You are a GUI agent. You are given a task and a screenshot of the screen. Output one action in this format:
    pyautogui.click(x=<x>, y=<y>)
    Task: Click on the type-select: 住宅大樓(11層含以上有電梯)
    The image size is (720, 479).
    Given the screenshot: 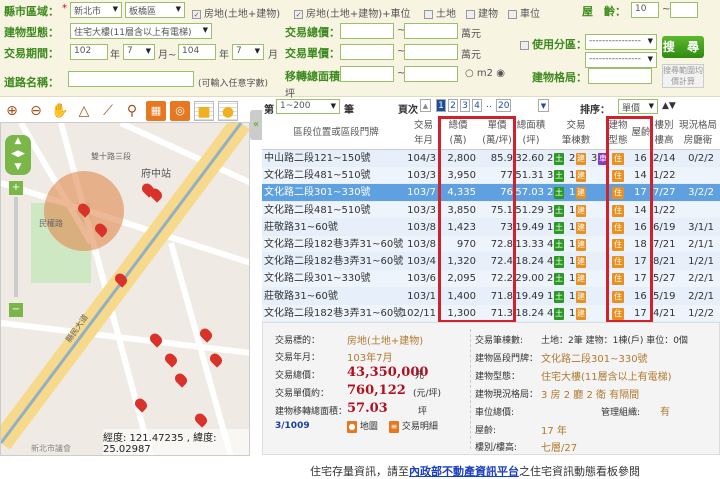 What is the action you would take?
    pyautogui.click(x=141, y=31)
    